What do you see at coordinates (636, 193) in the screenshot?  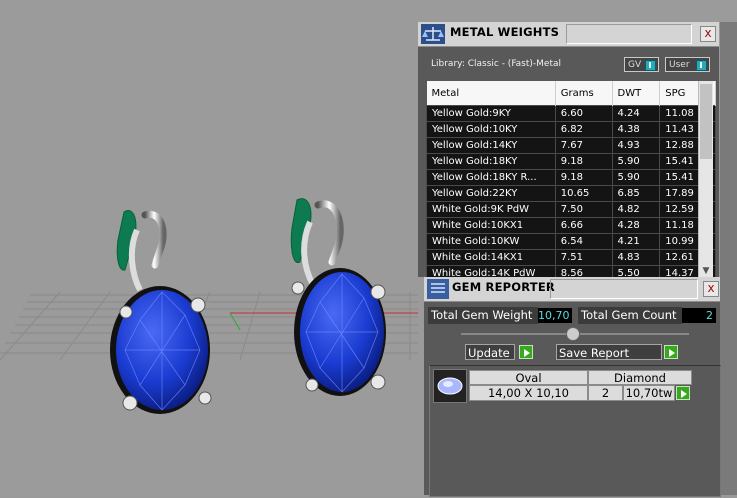 I see `cell-dwt: 6.85` at bounding box center [636, 193].